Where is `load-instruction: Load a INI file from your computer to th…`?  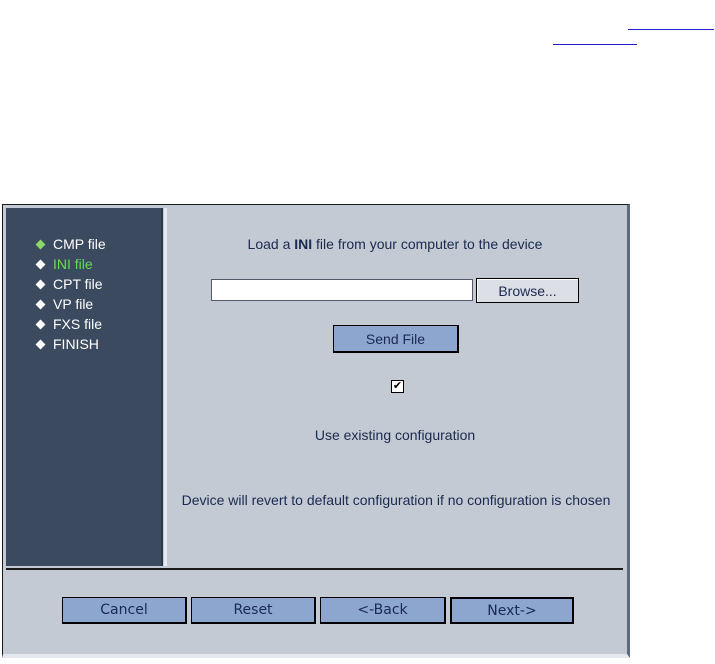
load-instruction: Load a INI file from your computer to th… is located at coordinates (395, 244).